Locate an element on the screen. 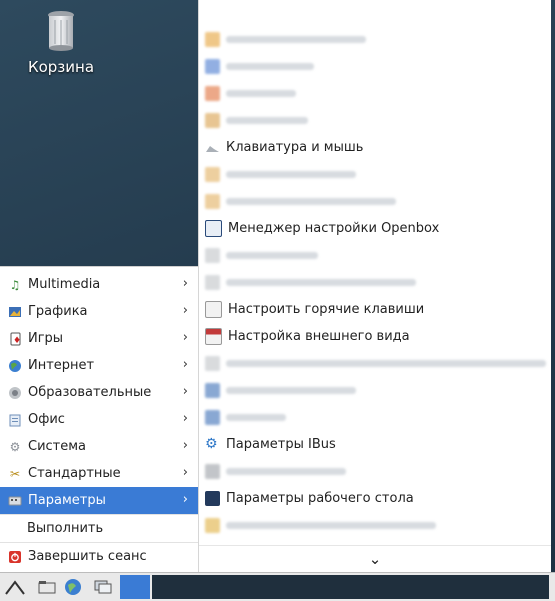  submenu-item-label: Параметры IBus is located at coordinates (281, 444).